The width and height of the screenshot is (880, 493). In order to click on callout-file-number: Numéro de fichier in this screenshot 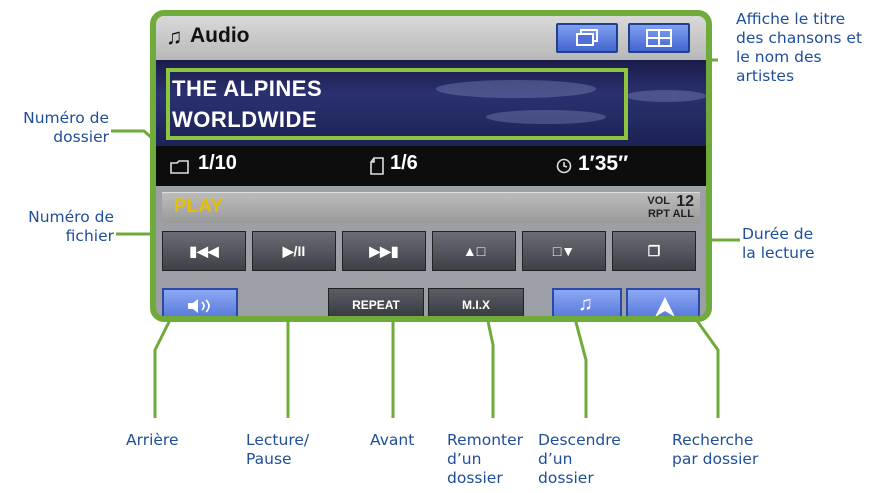, I will do `click(71, 226)`.